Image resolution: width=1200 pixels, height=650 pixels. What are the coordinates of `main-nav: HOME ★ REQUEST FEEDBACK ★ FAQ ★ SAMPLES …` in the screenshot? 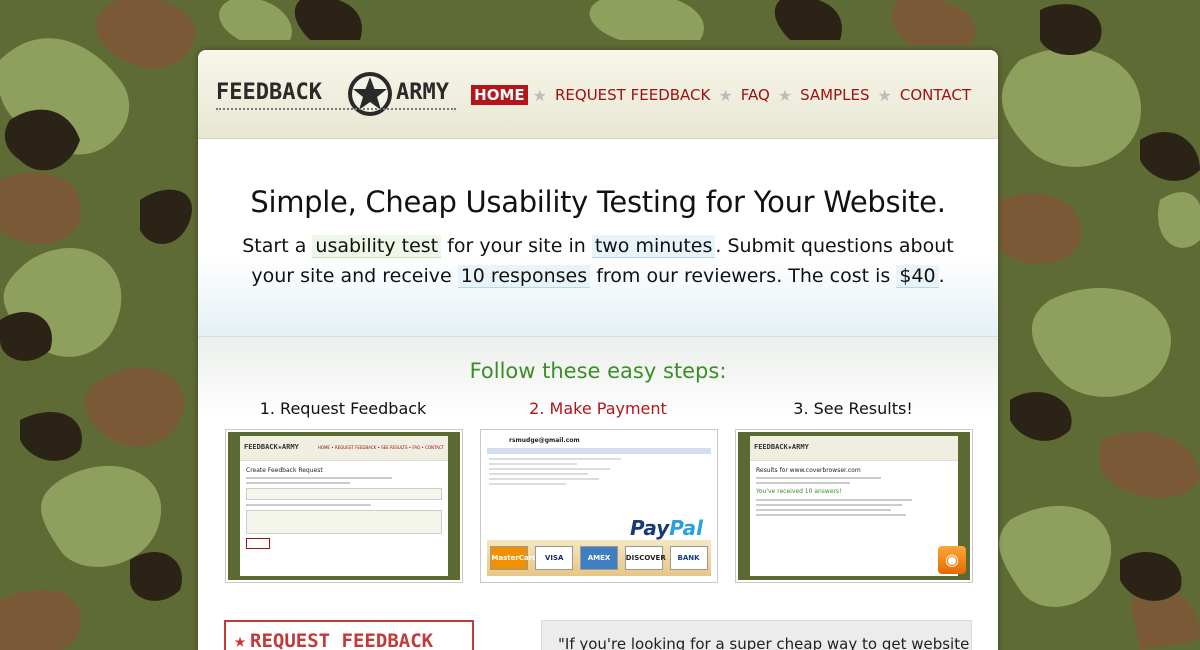 It's located at (722, 95).